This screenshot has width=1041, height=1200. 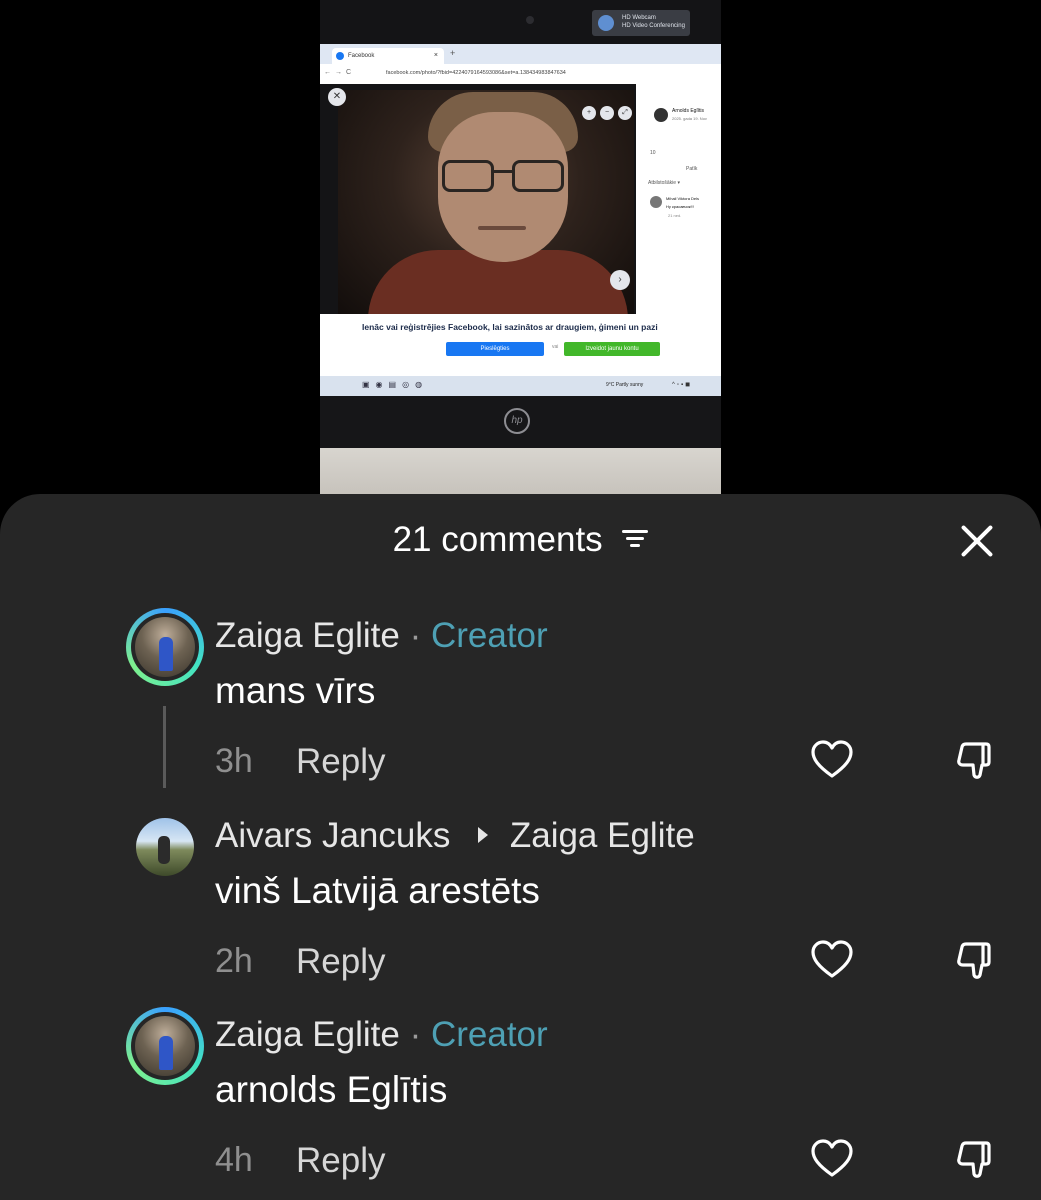 What do you see at coordinates (497, 539) in the screenshot?
I see `comments-count-title: 21 comments` at bounding box center [497, 539].